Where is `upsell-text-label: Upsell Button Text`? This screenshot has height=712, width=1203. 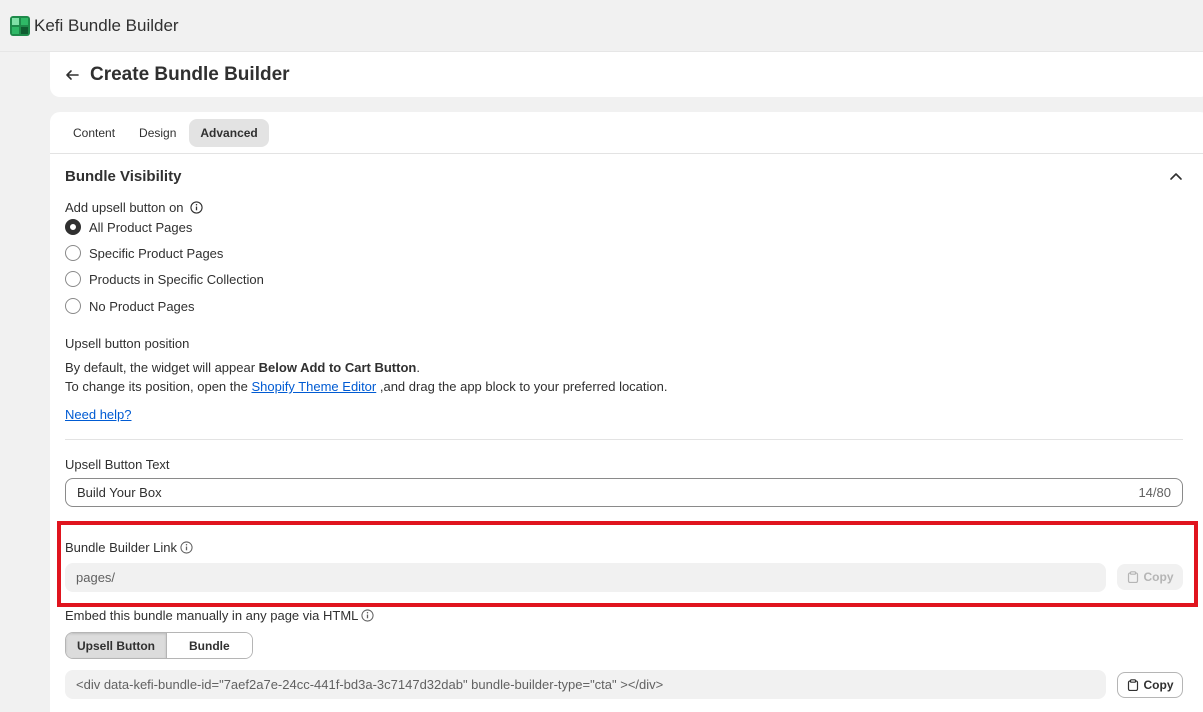 upsell-text-label: Upsell Button Text is located at coordinates (117, 464).